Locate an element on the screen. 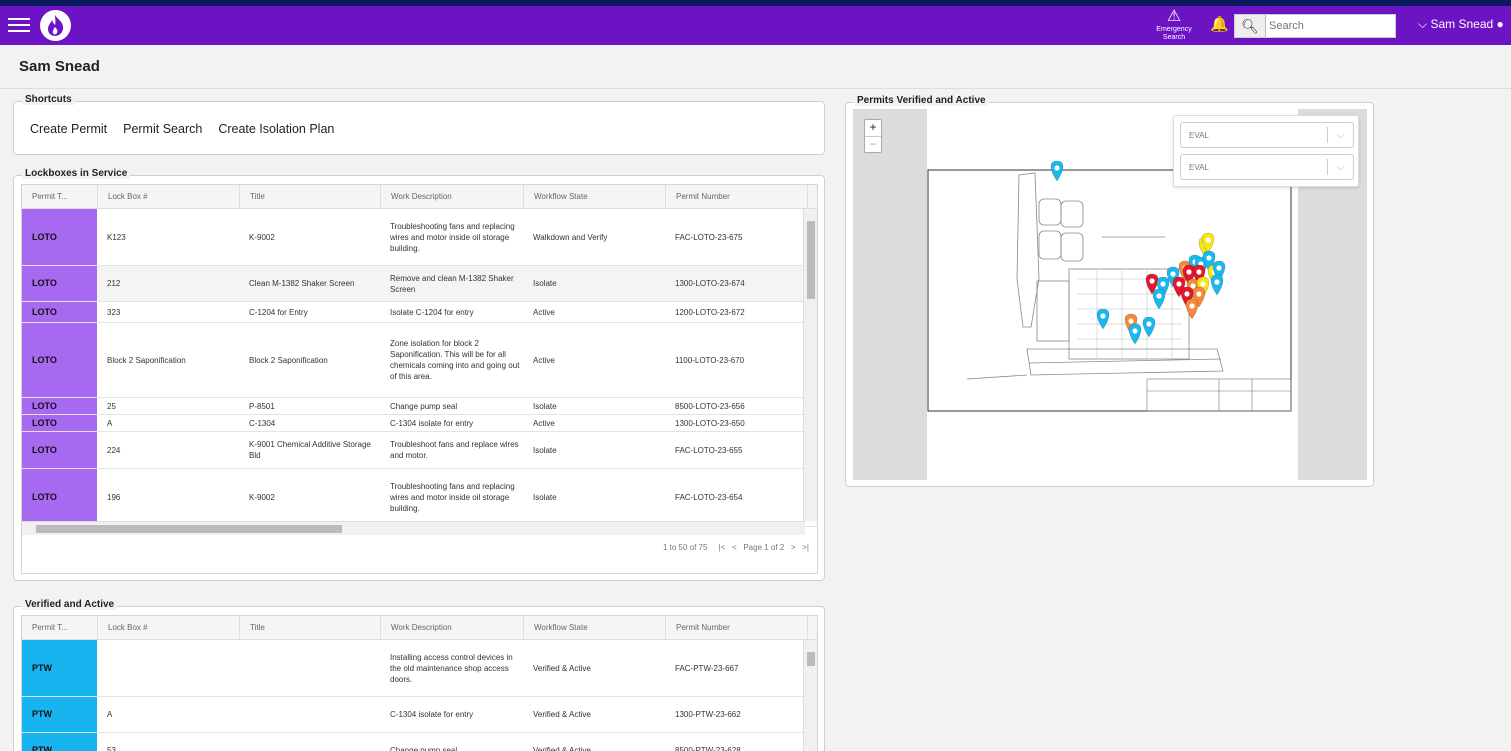 The width and height of the screenshot is (1511, 751). title-divider is located at coordinates (755, 88).